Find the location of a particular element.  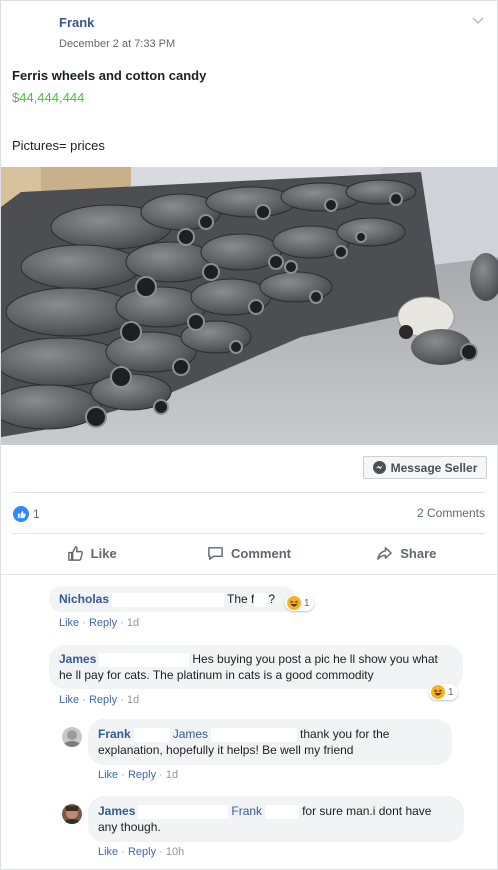

reaction-summary: 1 is located at coordinates (26, 514).